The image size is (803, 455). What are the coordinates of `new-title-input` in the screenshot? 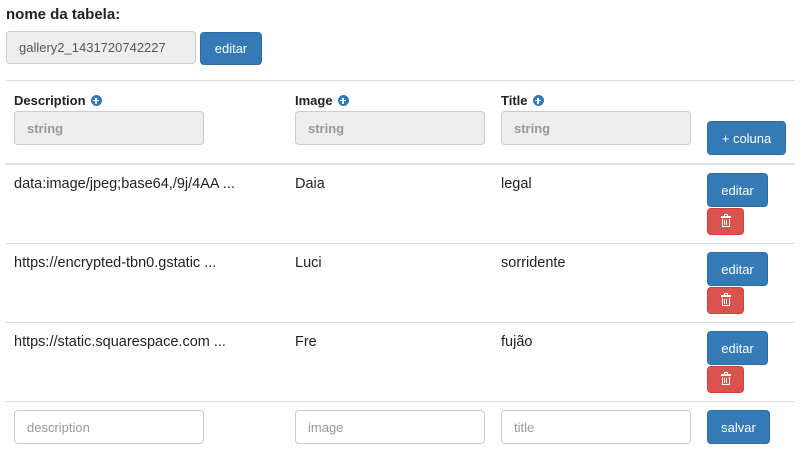 It's located at (596, 427).